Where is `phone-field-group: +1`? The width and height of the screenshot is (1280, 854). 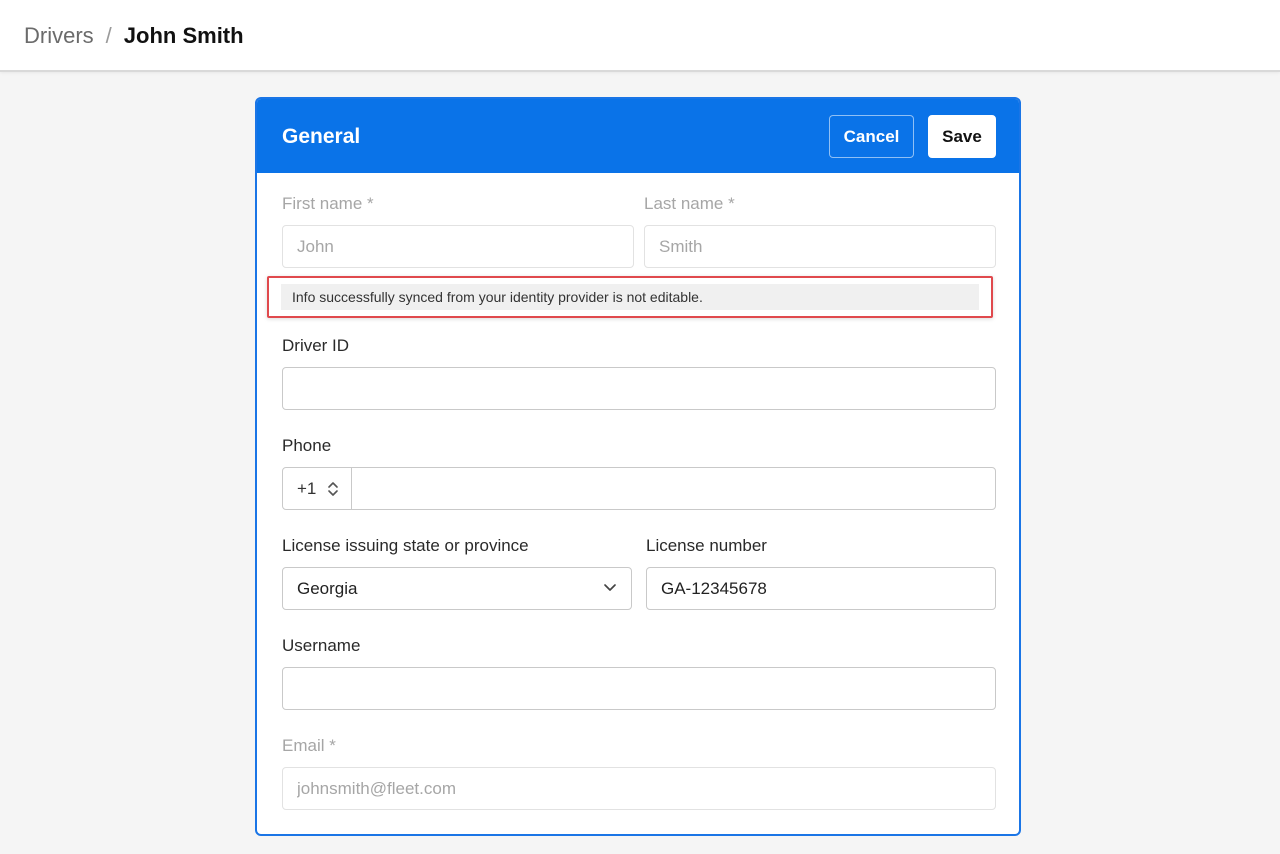 phone-field-group: +1 is located at coordinates (639, 488).